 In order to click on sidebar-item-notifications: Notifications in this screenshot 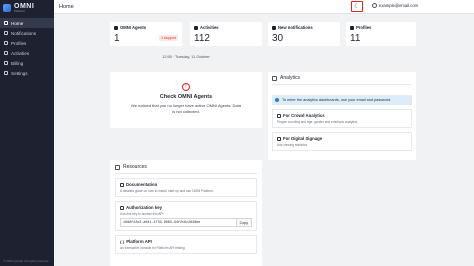, I will do `click(27, 33)`.